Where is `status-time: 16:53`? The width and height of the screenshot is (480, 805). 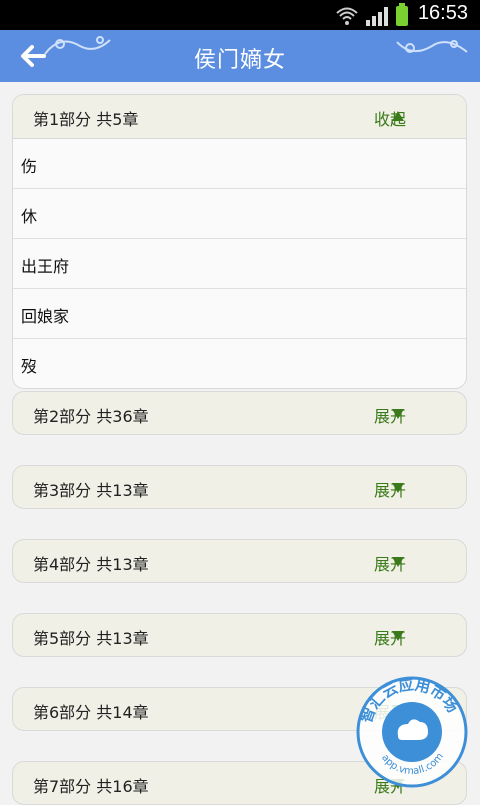 status-time: 16:53 is located at coordinates (442, 13).